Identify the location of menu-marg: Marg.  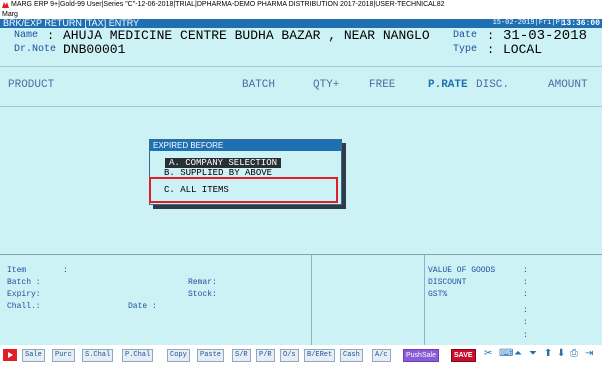
(10, 14).